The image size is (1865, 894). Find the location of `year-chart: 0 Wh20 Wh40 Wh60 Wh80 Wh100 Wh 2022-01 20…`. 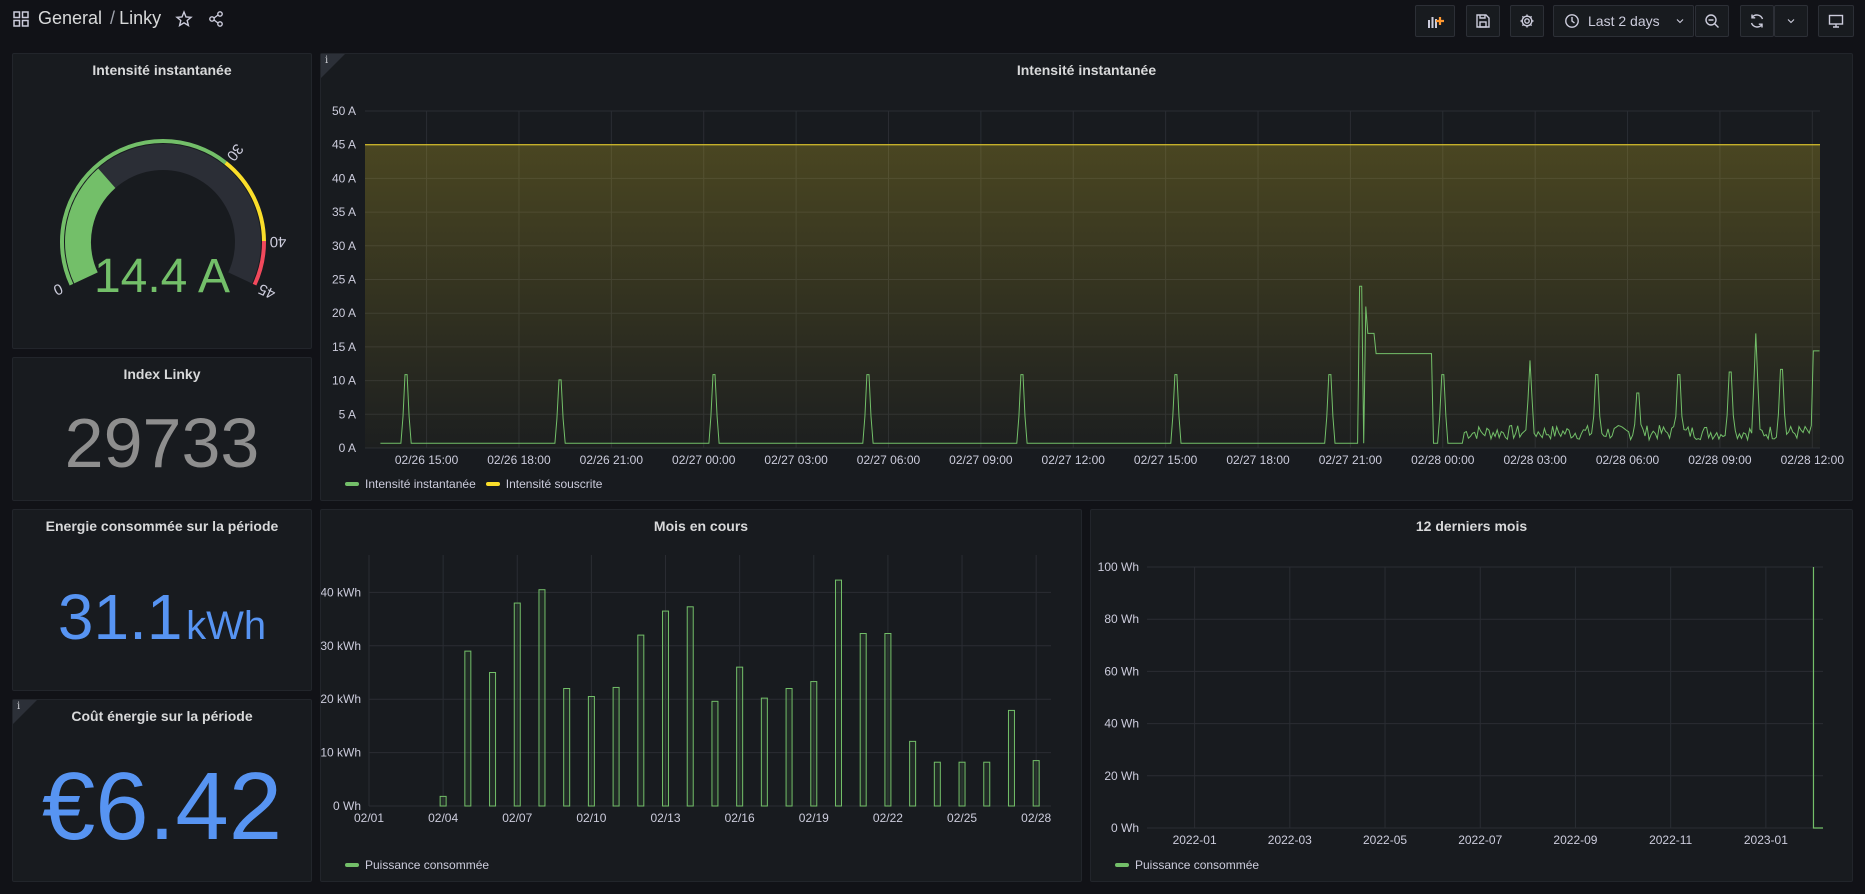

year-chart: 0 Wh20 Wh40 Wh60 Wh80 Wh100 Wh 2022-01 20… is located at coordinates (1460, 703).